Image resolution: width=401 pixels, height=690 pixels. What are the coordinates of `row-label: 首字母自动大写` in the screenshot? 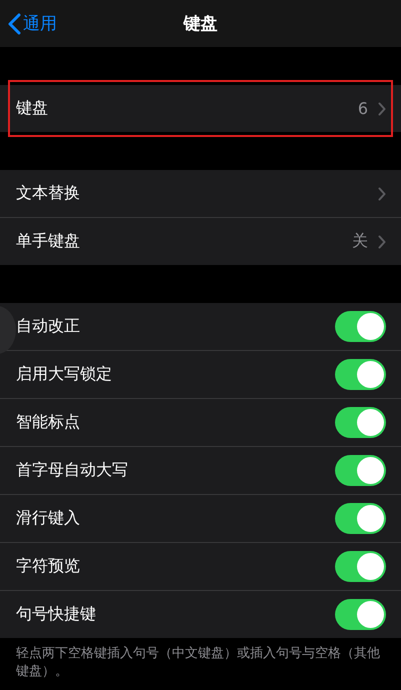 It's located at (72, 470).